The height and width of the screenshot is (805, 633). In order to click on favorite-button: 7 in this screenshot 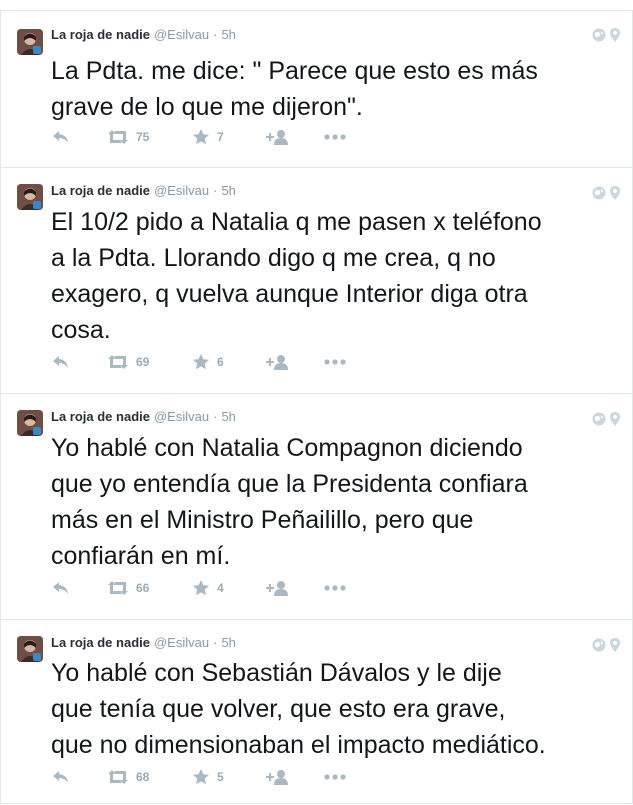, I will do `click(208, 137)`.